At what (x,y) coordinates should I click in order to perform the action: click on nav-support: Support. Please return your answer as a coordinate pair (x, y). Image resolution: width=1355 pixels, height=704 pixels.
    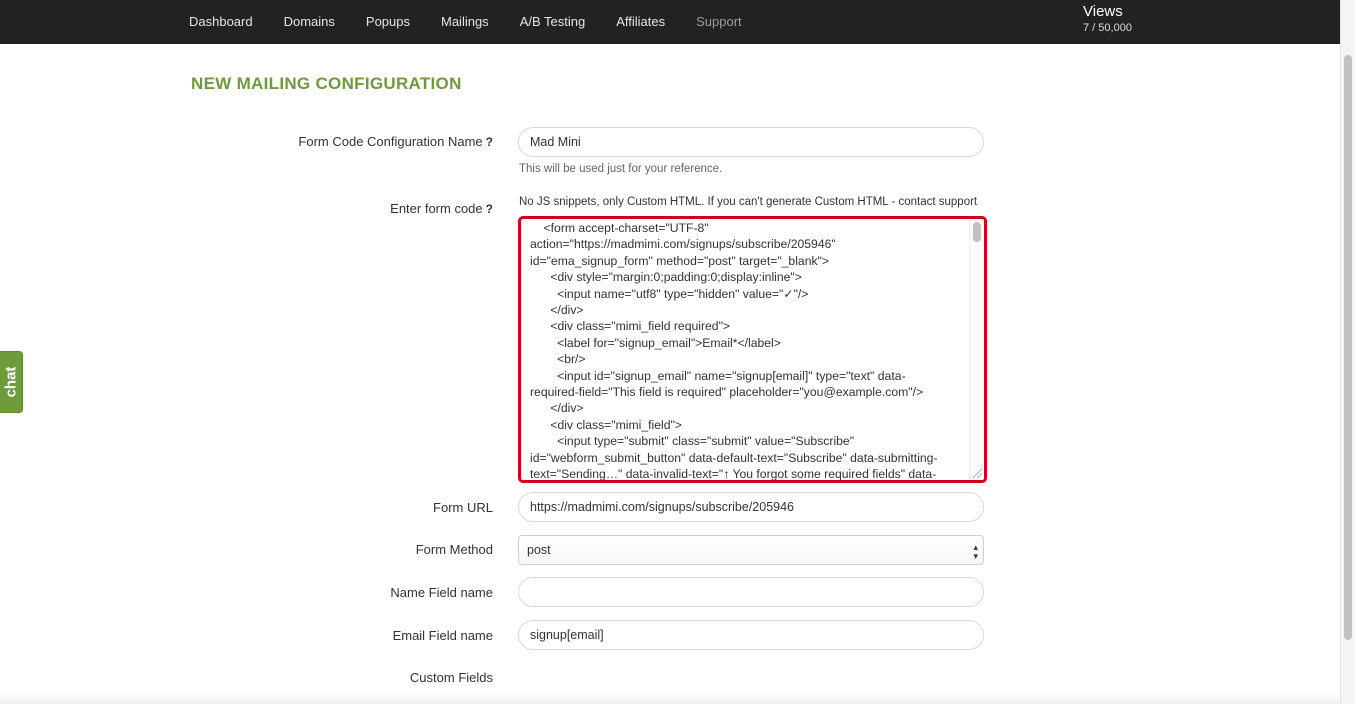
    Looking at the image, I should click on (719, 22).